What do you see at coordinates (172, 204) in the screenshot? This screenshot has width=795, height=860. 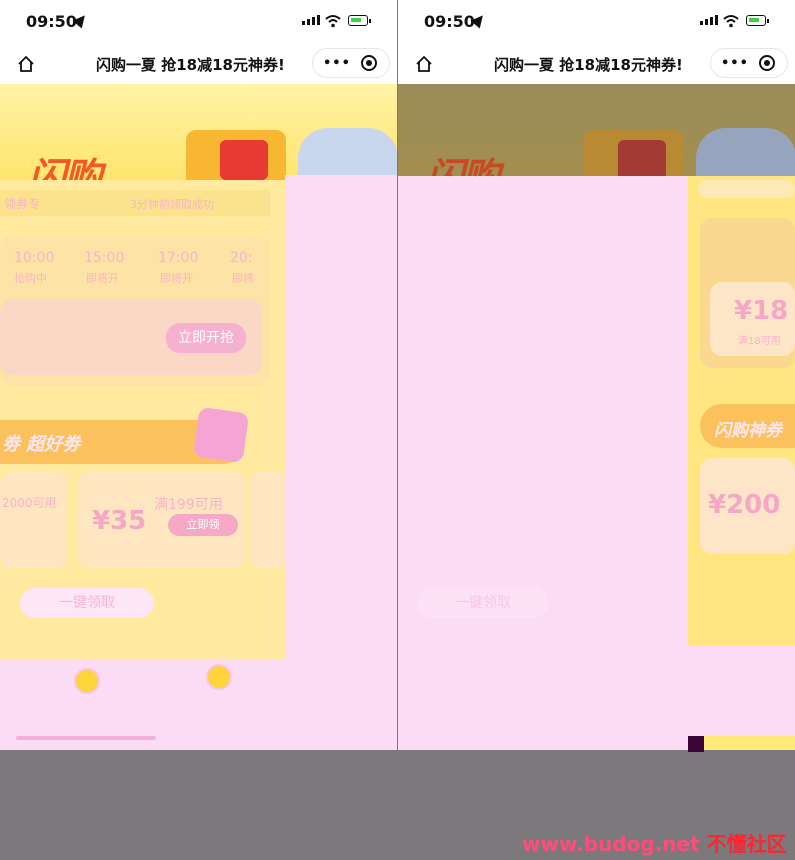 I see `ticker-text: 3分钟前领取成功` at bounding box center [172, 204].